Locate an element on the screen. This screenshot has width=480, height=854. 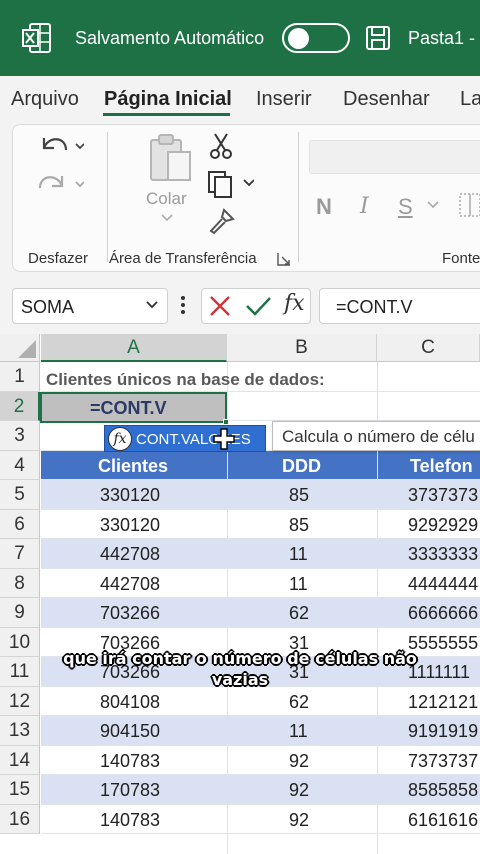
row-header: 7 is located at coordinates (20, 554).